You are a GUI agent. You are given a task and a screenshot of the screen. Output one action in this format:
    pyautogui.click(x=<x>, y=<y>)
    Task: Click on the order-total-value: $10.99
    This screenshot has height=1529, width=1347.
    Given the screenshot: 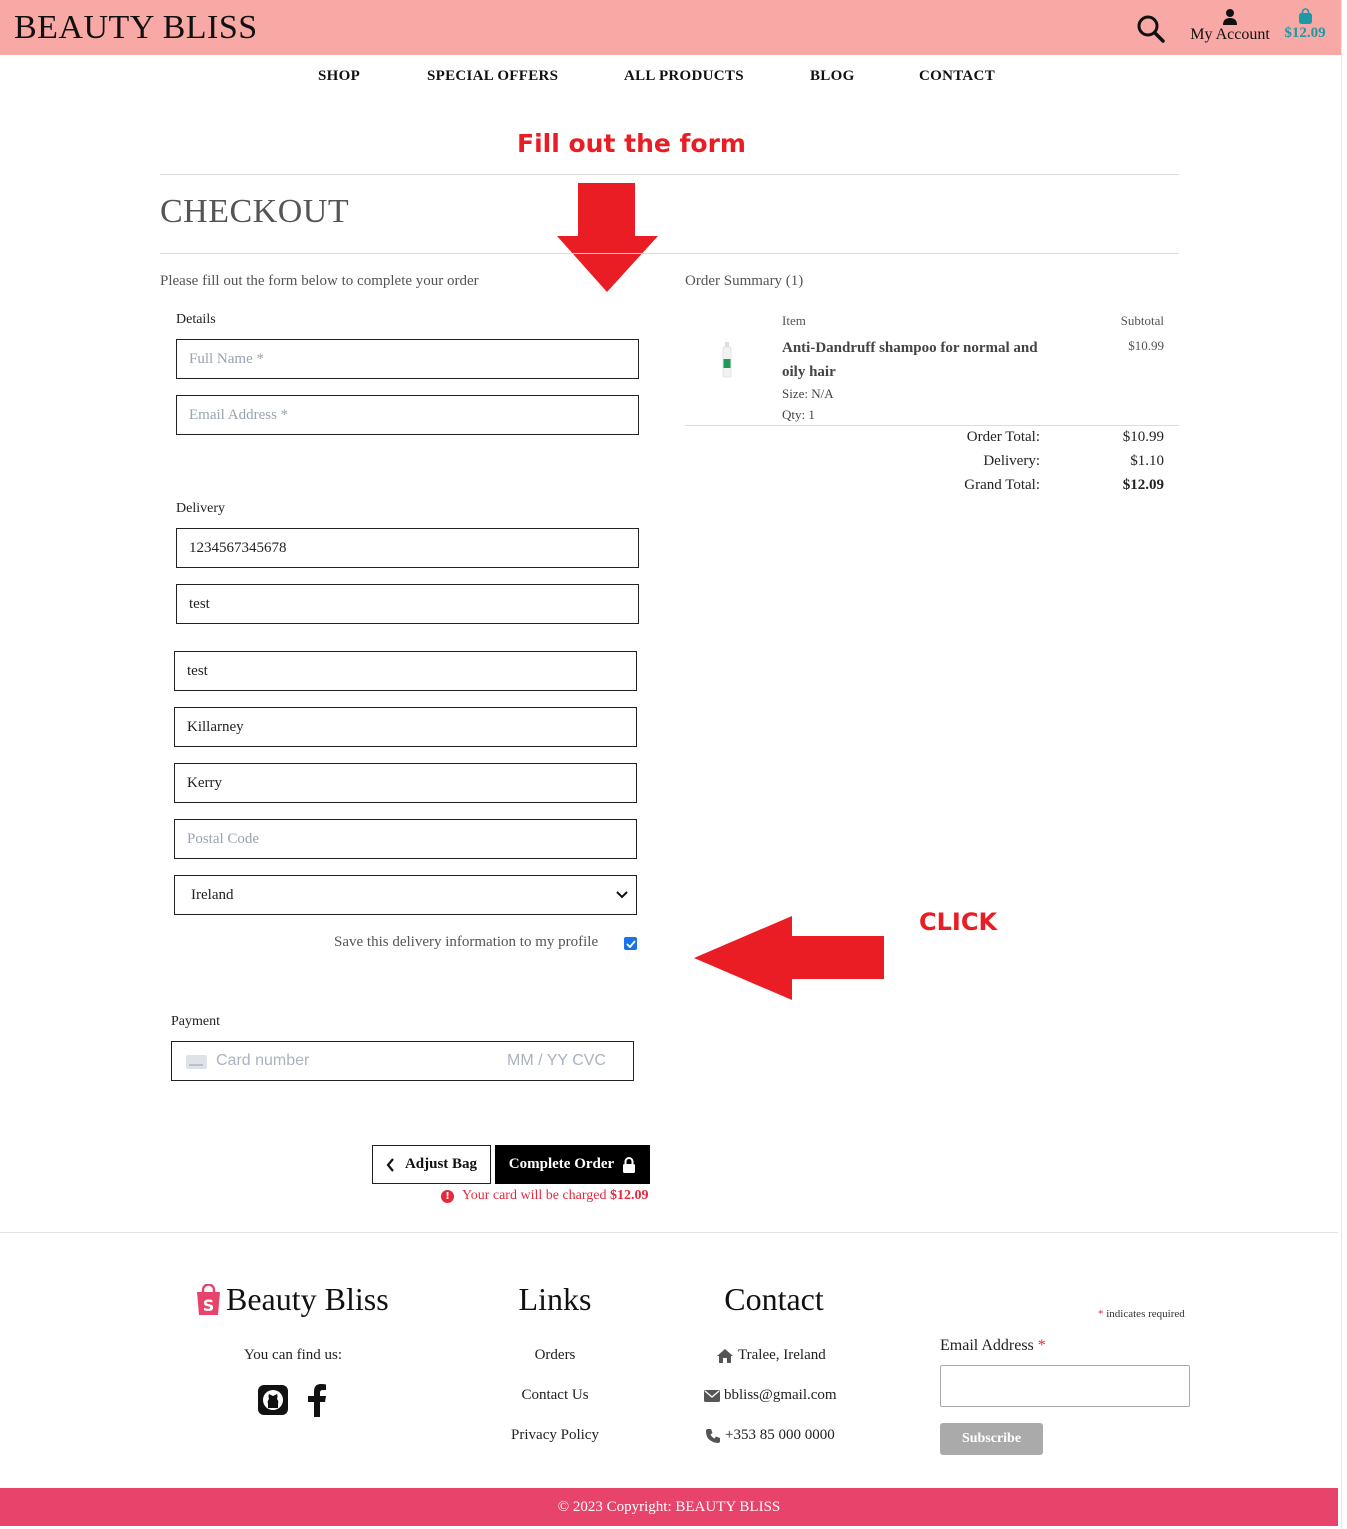 What is the action you would take?
    pyautogui.click(x=1143, y=437)
    